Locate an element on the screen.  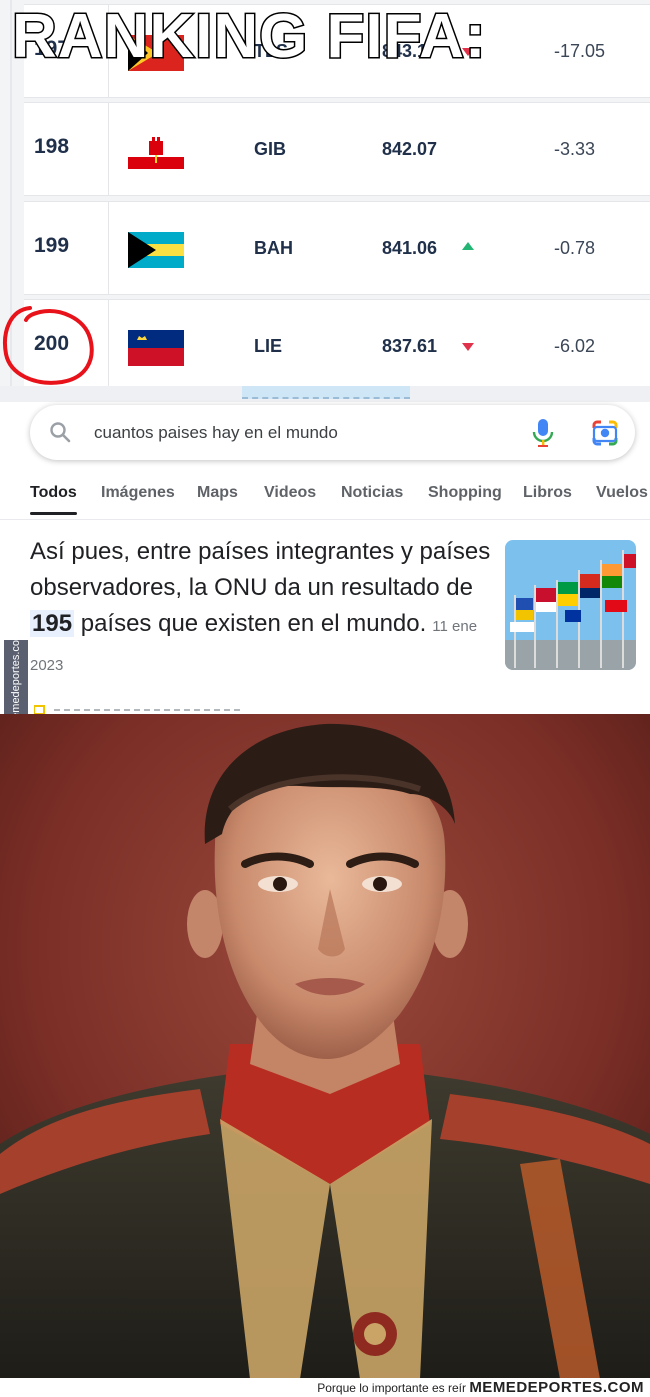
truncated-result-link is located at coordinates (139, 709).